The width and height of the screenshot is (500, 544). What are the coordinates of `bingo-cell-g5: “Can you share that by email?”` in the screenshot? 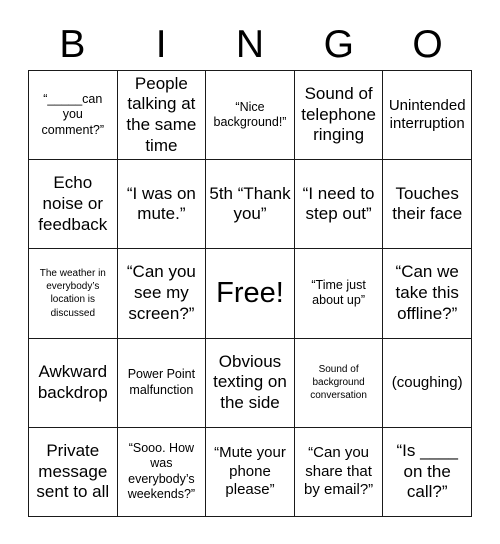 It's located at (339, 472).